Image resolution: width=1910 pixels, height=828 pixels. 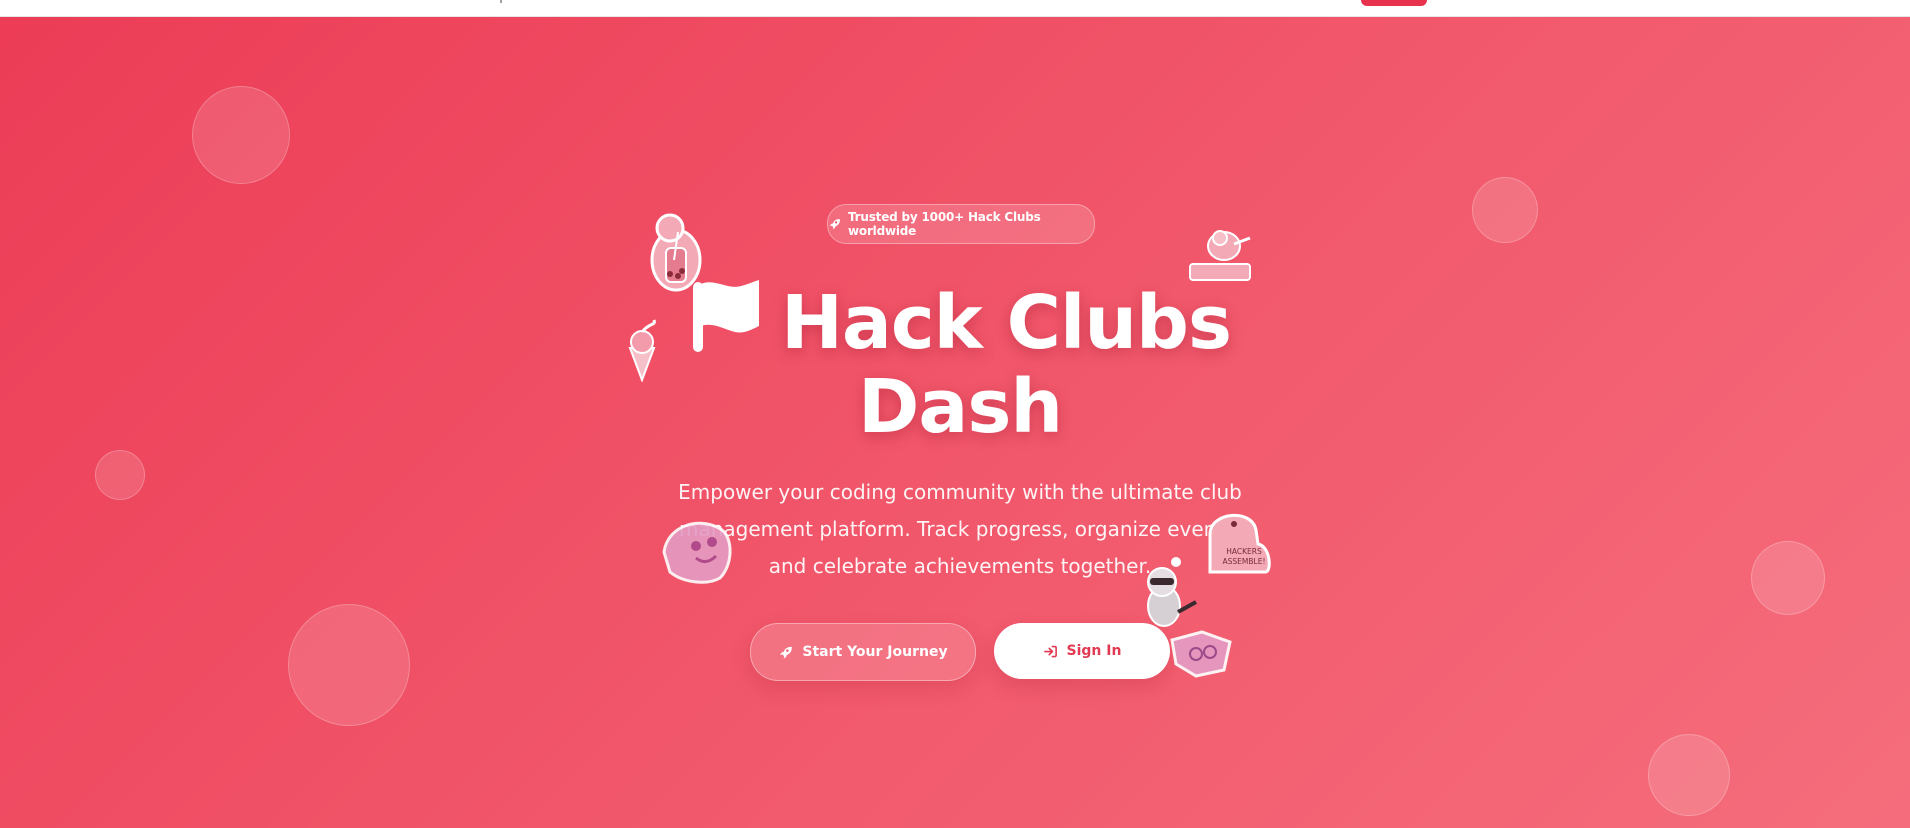 What do you see at coordinates (944, 224) in the screenshot?
I see `badge-text: Trusted by 1000+ Hack Clubs worldwide` at bounding box center [944, 224].